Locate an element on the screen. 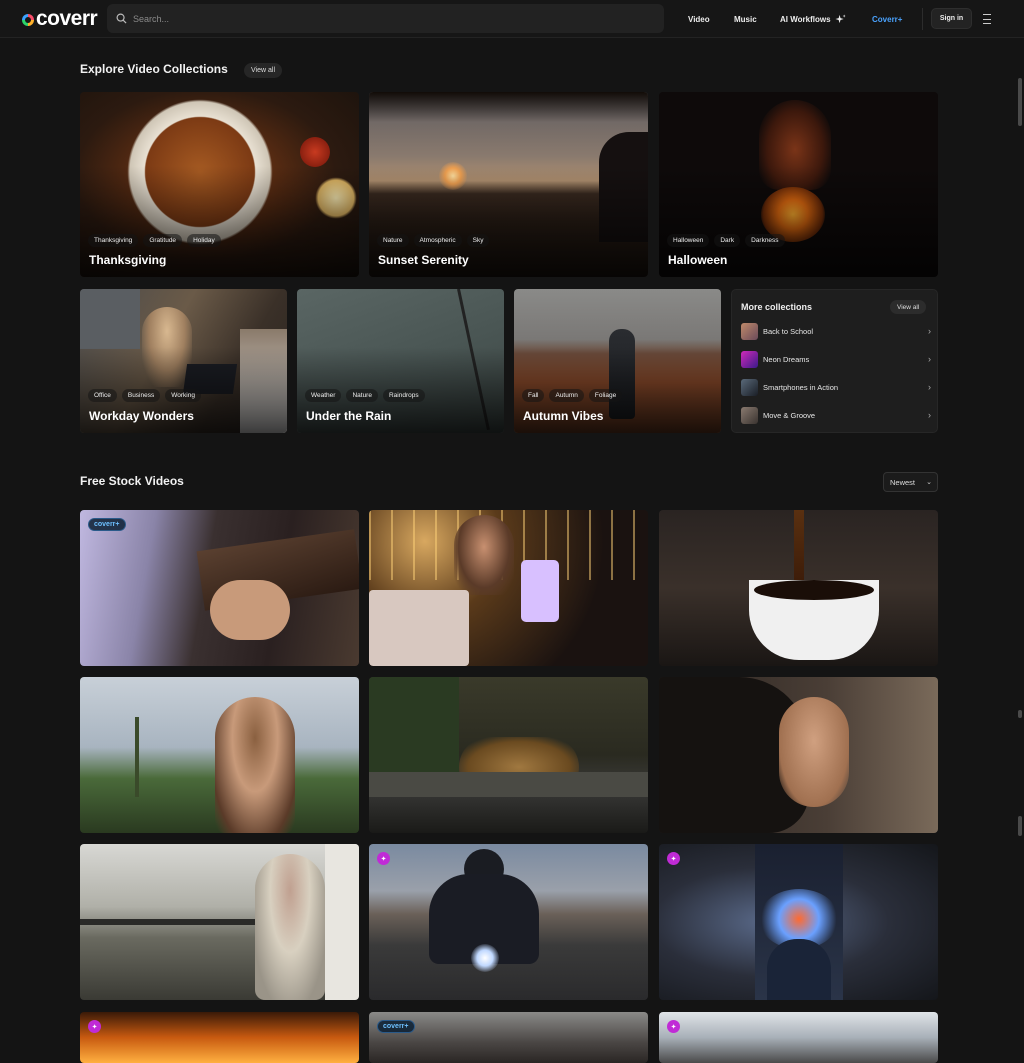 The image size is (1024, 1063). header-divider is located at coordinates (922, 19).